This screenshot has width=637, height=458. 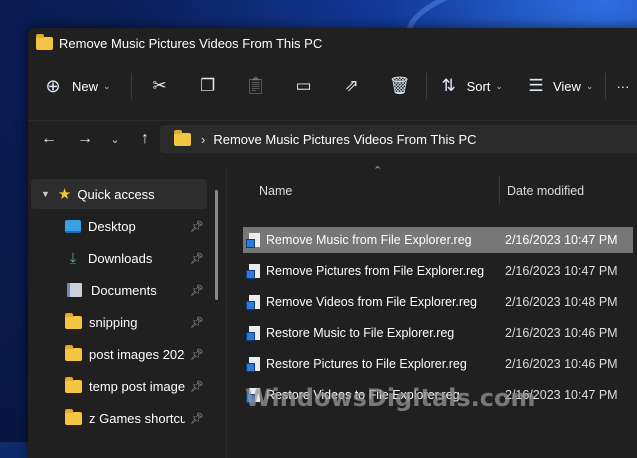 I want to click on documents-icon, so click(x=74, y=290).